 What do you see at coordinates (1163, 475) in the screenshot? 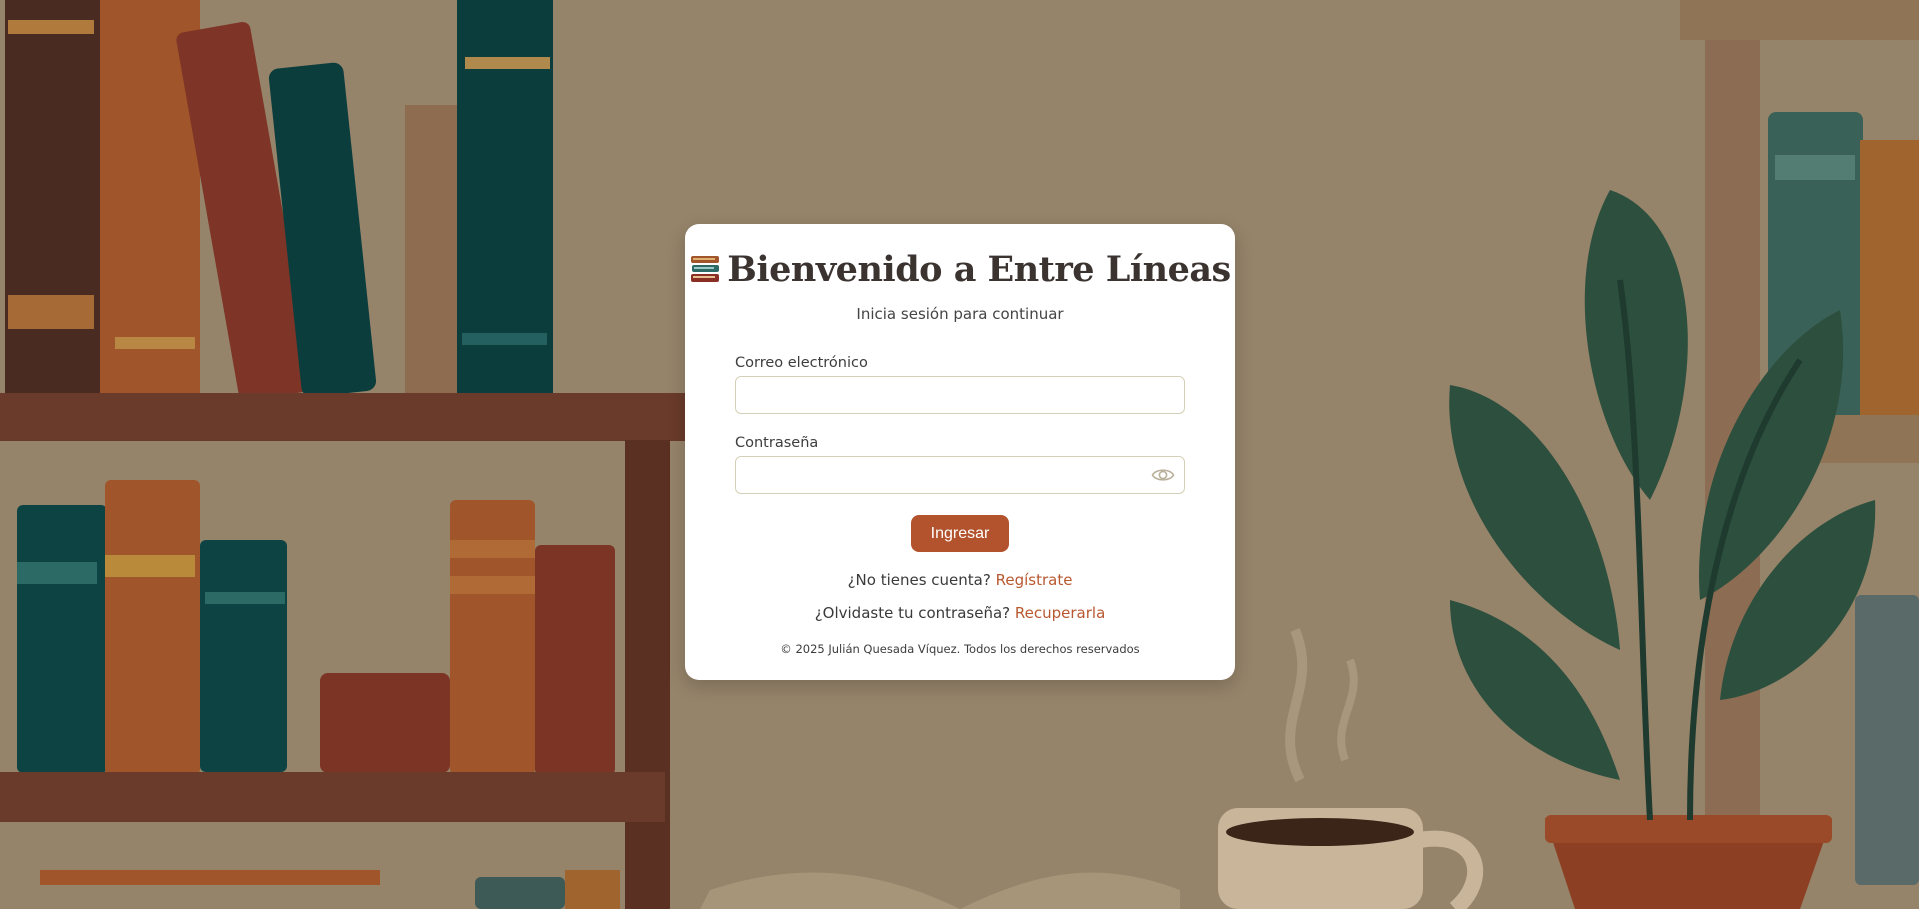
I see `eye-icon` at bounding box center [1163, 475].